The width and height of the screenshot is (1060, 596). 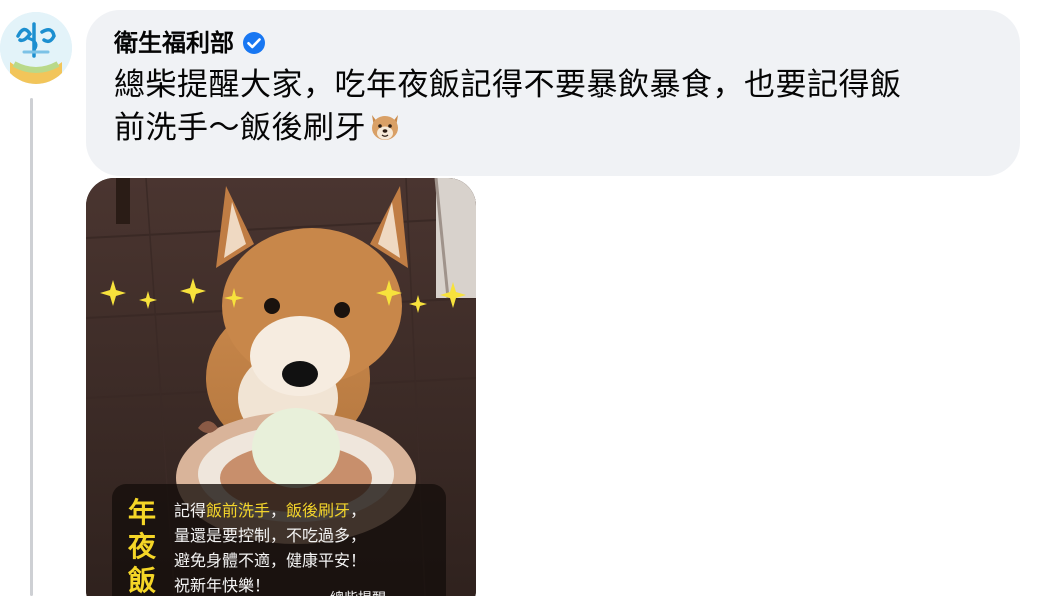 I want to click on caption-line-1: 記得飯前洗手，飯後刷牙，, so click(x=309, y=510).